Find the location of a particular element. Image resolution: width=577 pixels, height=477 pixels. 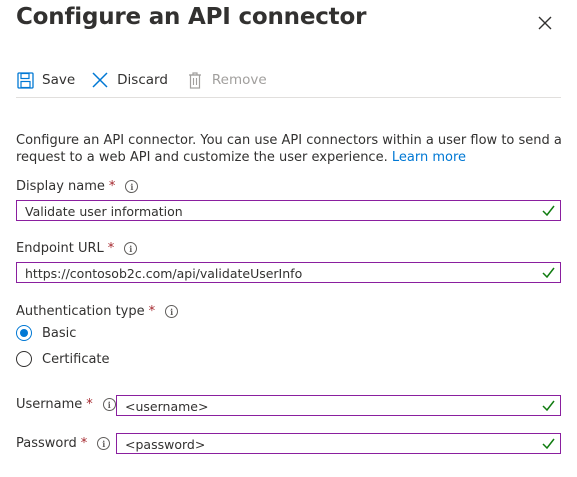

command-bar: Save Discard Remove is located at coordinates (141, 80).